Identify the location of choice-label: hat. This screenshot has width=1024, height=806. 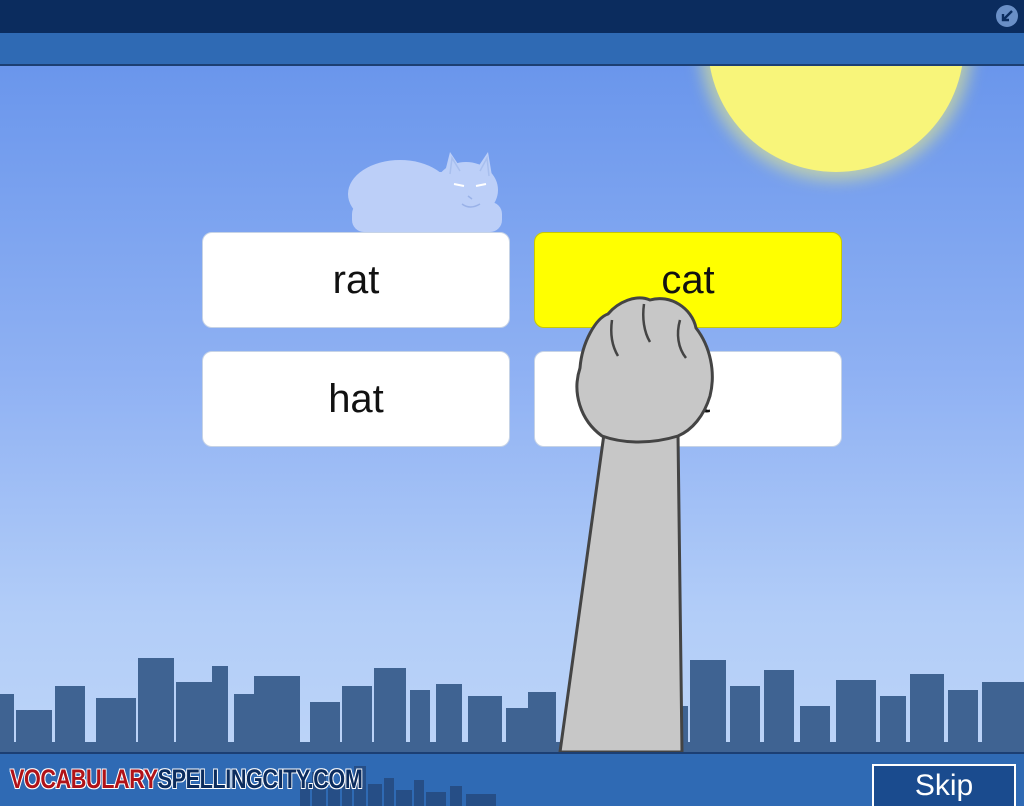
(356, 398).